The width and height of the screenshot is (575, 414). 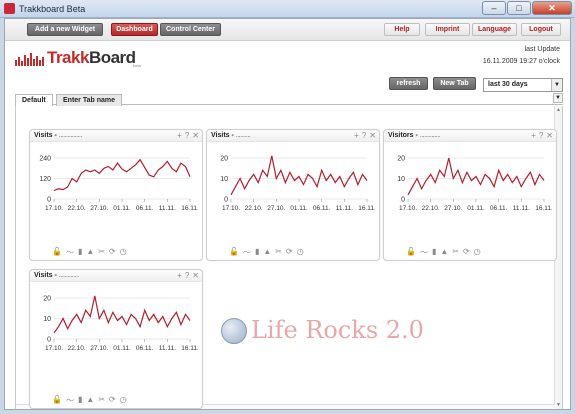 What do you see at coordinates (454, 83) in the screenshot?
I see `new-tab-button: New Tab` at bounding box center [454, 83].